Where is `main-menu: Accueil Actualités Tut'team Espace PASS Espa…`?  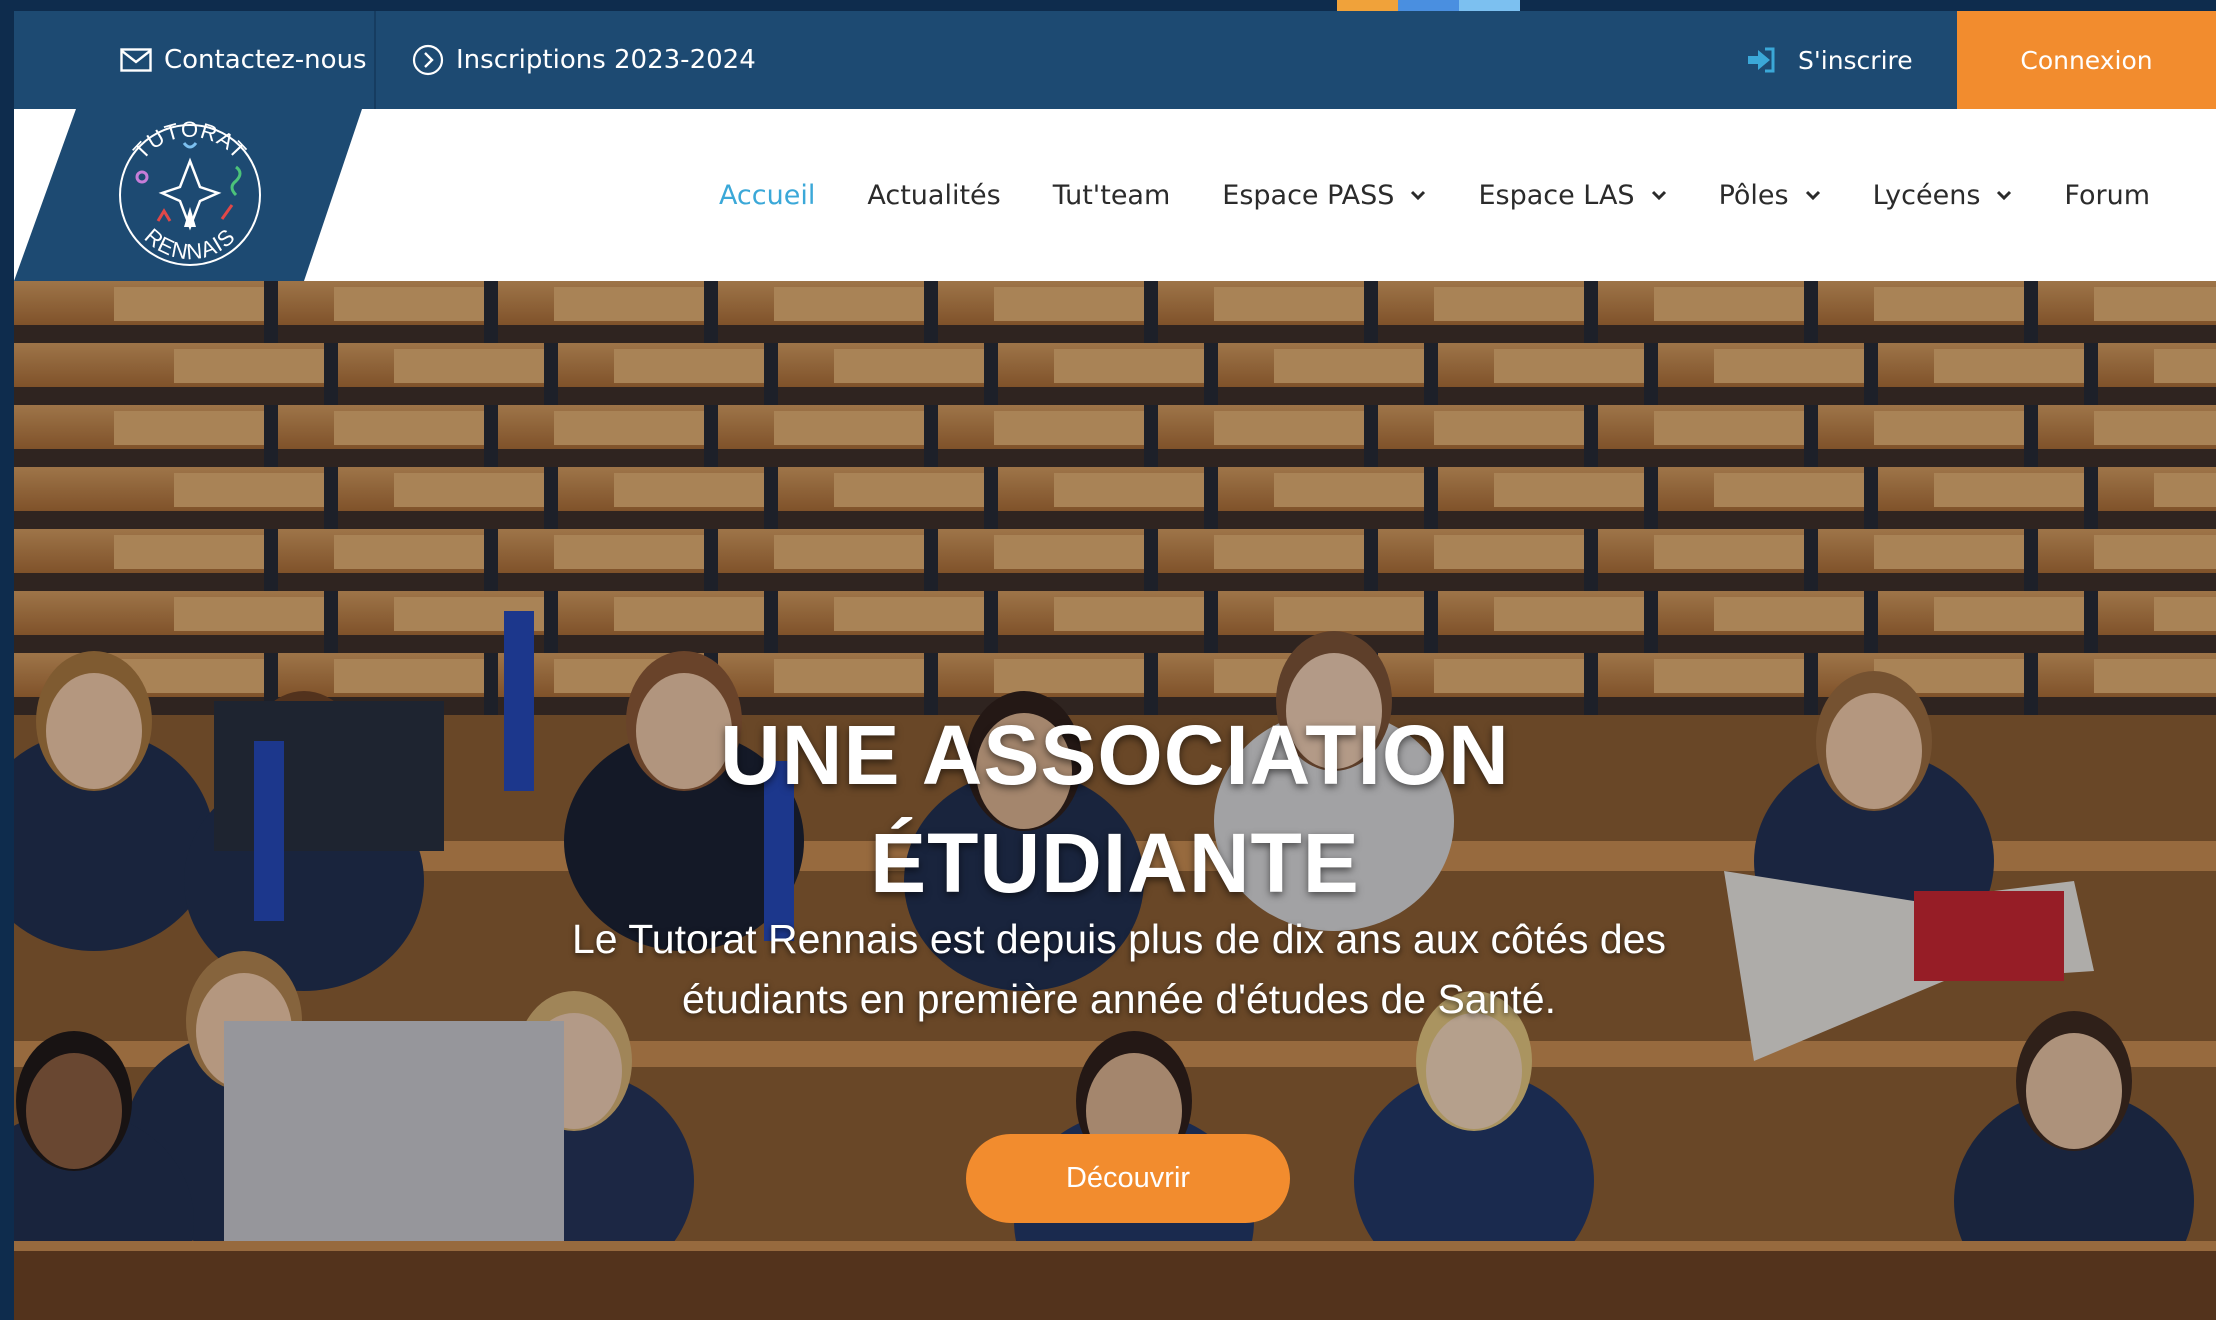 main-menu: Accueil Actualités Tut'team Espace PASS Espa… is located at coordinates (1434, 195).